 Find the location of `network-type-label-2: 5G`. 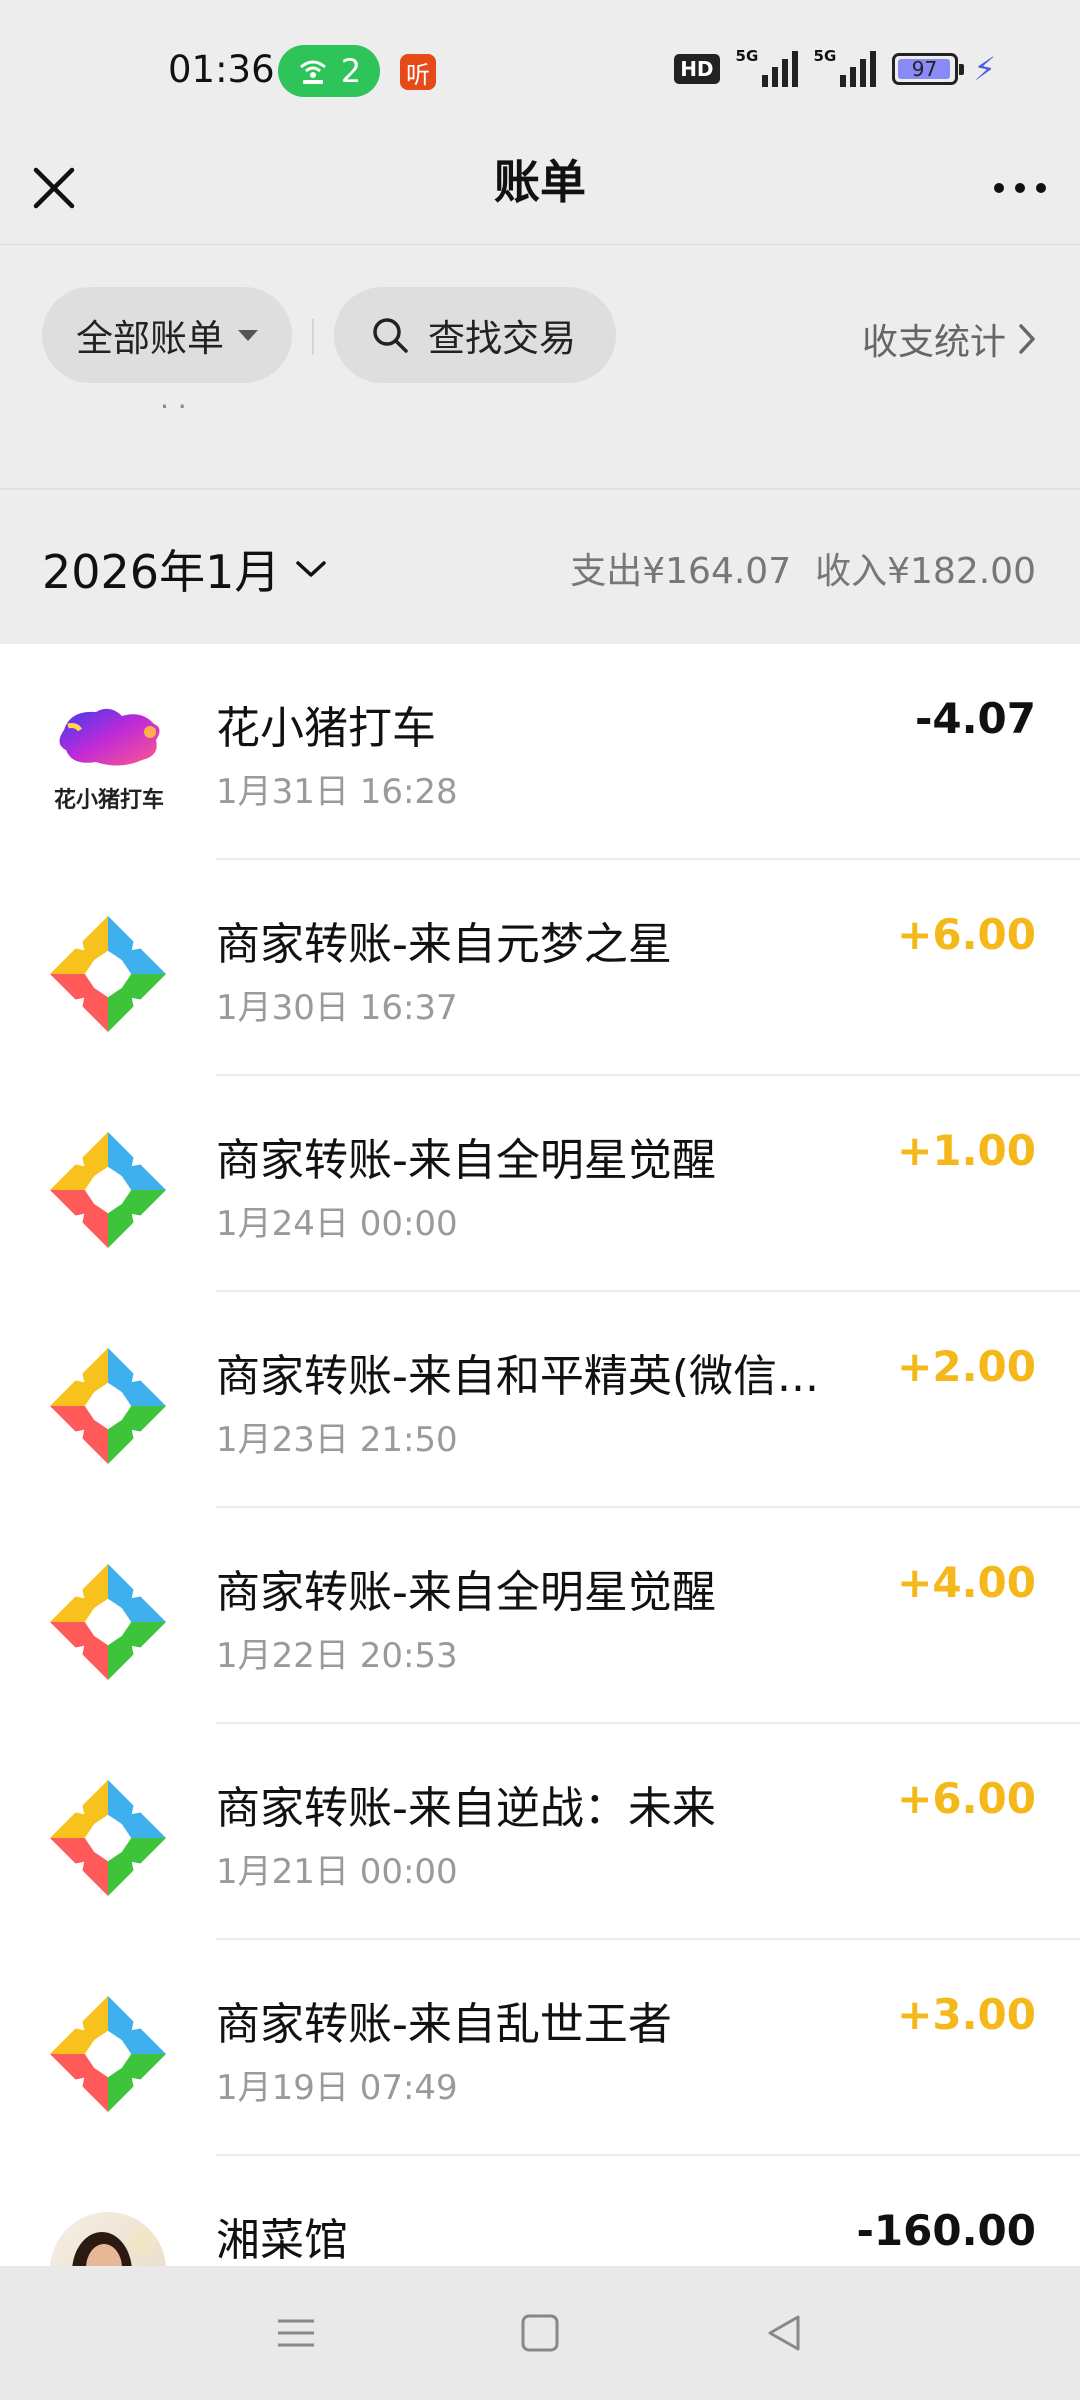

network-type-label-2: 5G is located at coordinates (825, 56).